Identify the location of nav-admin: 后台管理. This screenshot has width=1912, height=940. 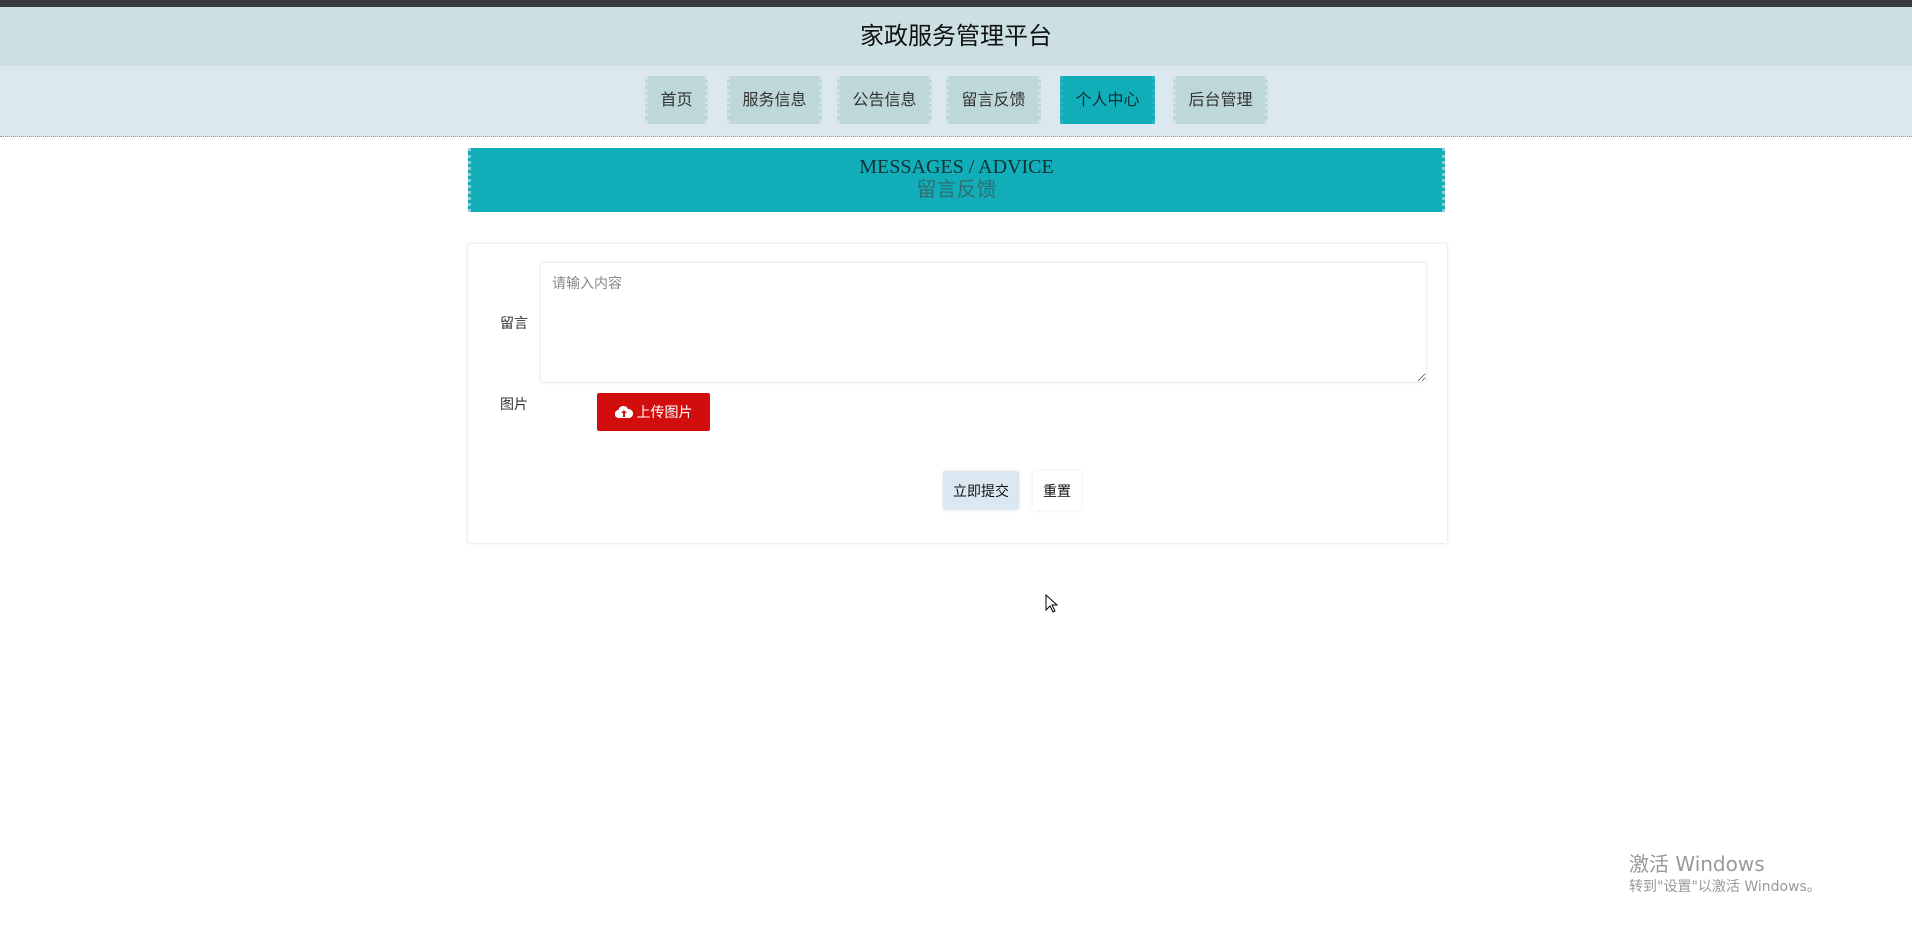
(1220, 100).